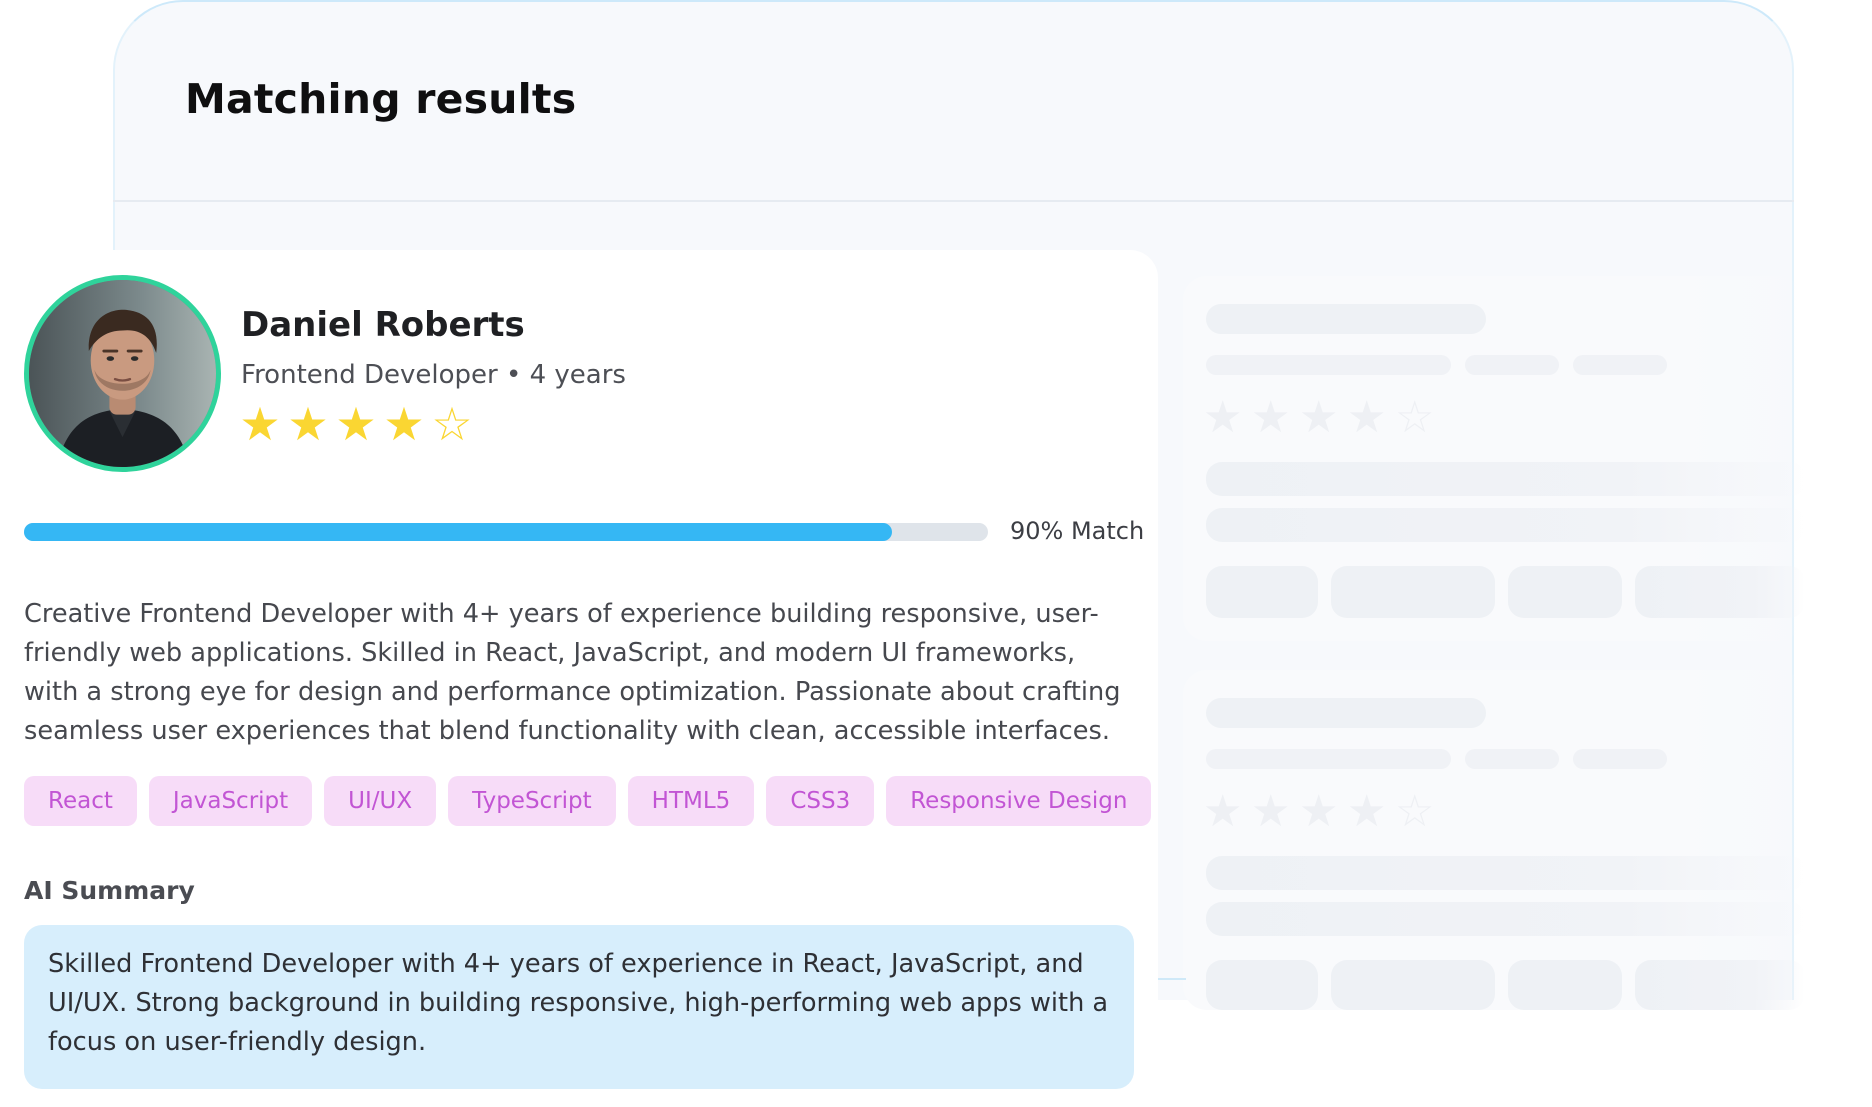  I want to click on avatar, so click(122, 373).